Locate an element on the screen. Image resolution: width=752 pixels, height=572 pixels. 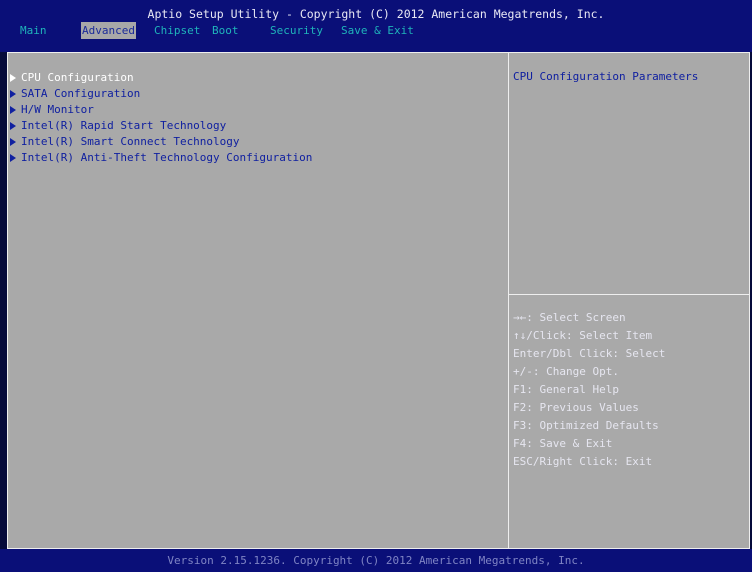
key-esc-exit: ESC/Right Click: Exit is located at coordinates (583, 461).